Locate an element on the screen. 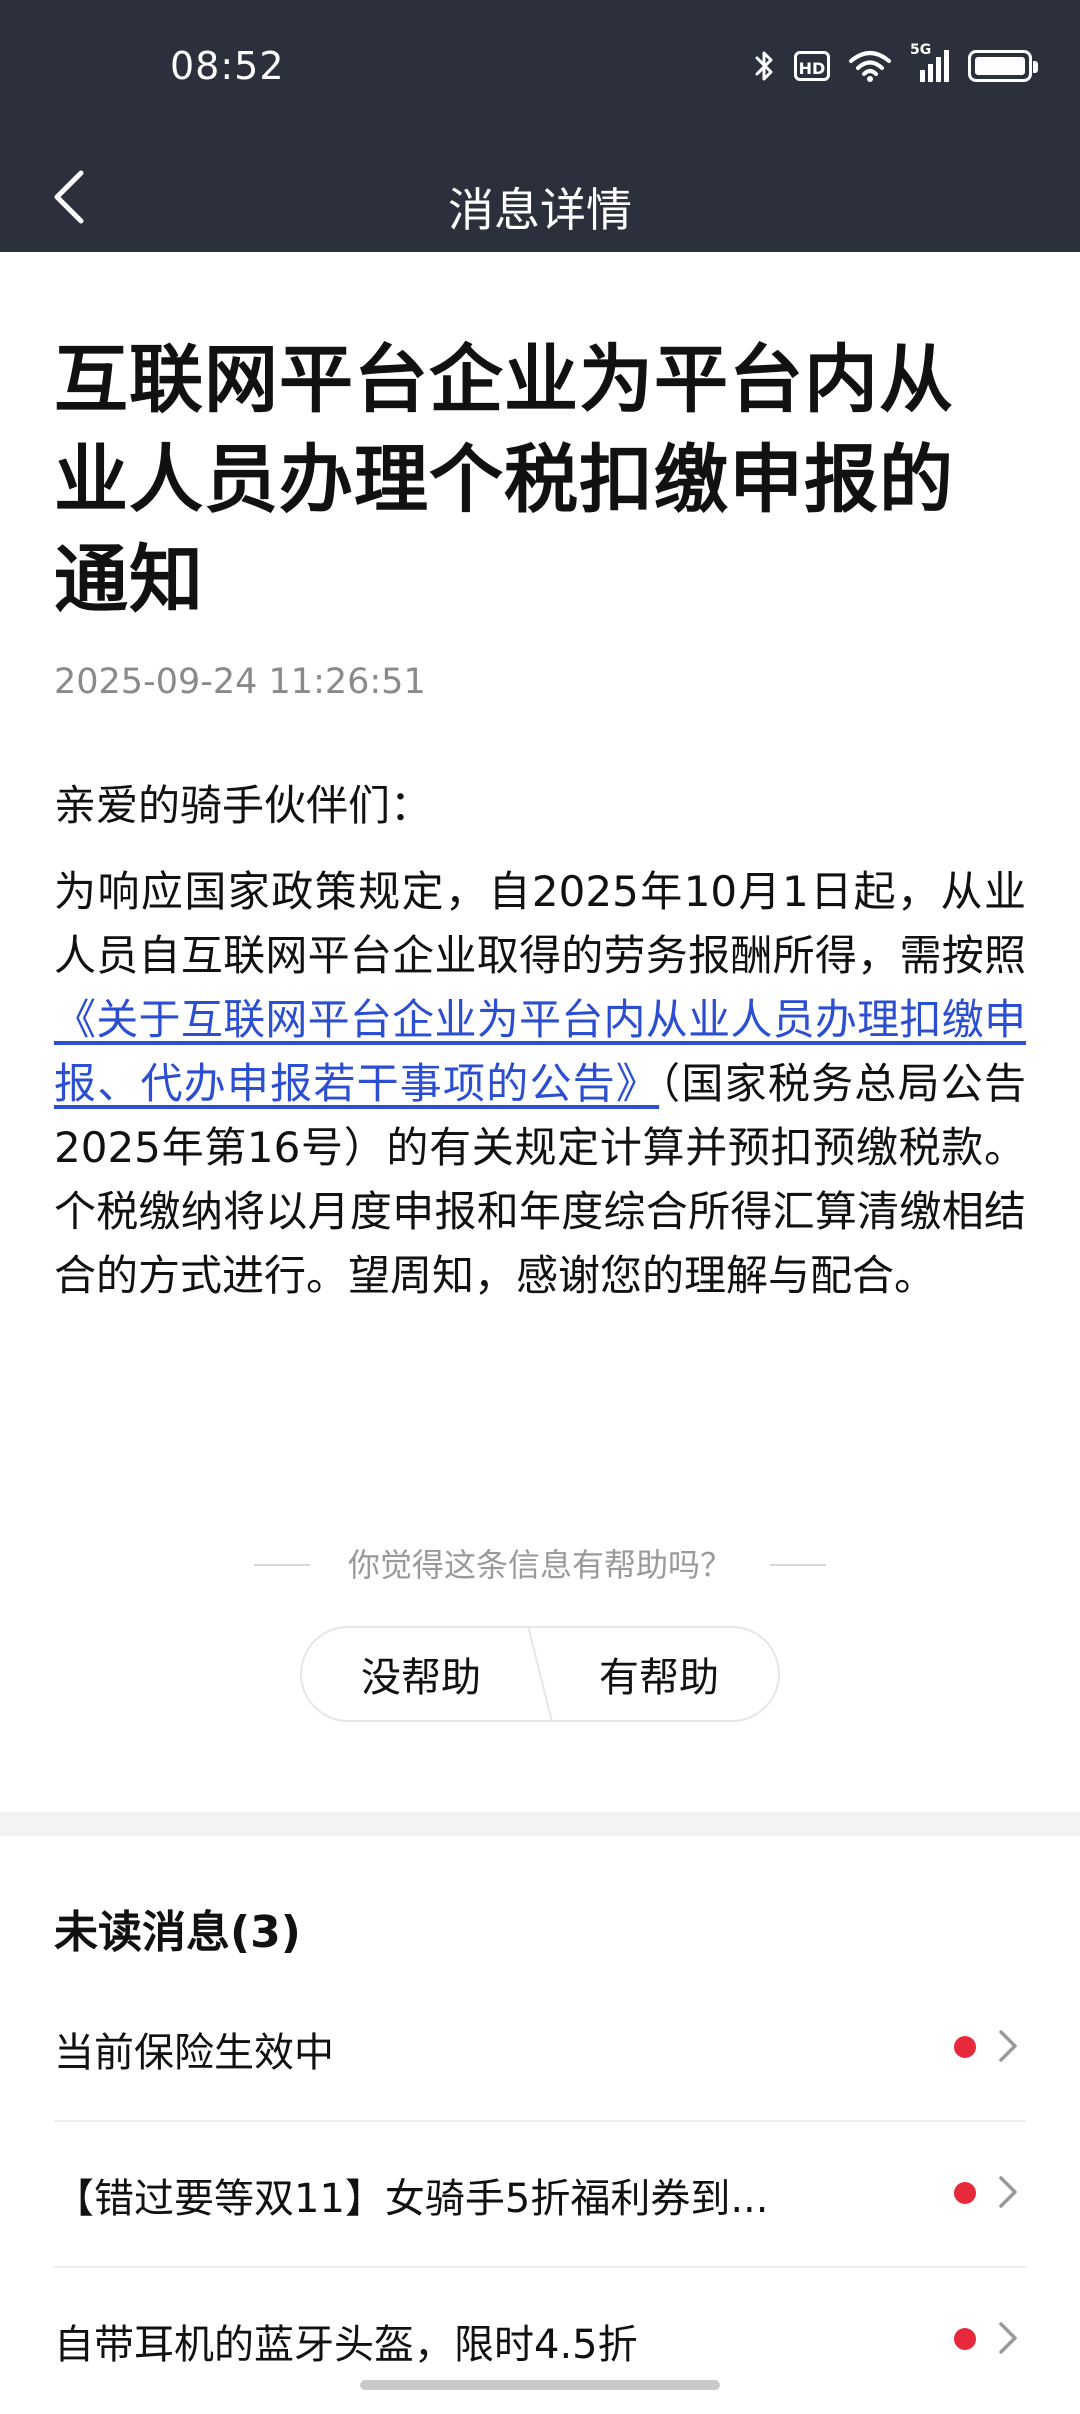 The width and height of the screenshot is (1080, 2414). helpful-button: 有帮助 is located at coordinates (660, 1674).